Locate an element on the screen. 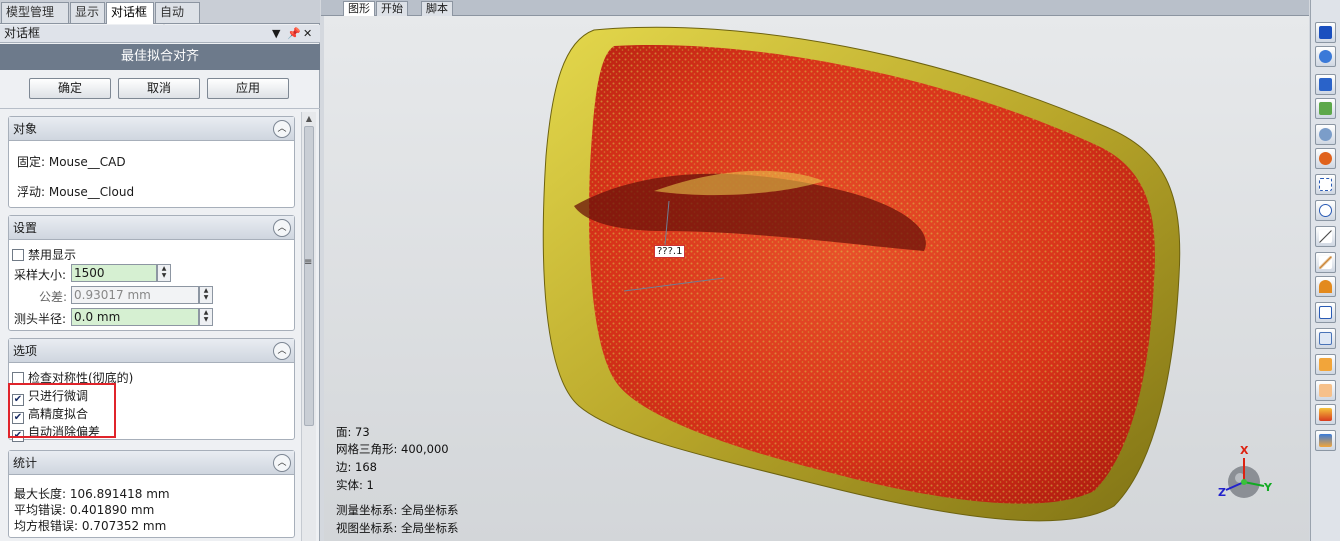 Image resolution: width=1340 pixels, height=541 pixels. panel-scrollbar: ▲ ≡ is located at coordinates (308, 326).